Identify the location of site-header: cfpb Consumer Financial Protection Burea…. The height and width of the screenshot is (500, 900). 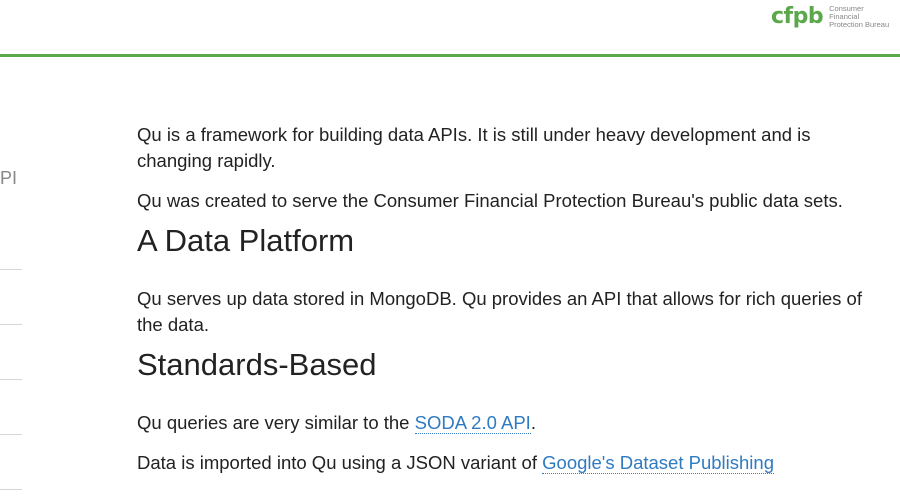
(450, 27).